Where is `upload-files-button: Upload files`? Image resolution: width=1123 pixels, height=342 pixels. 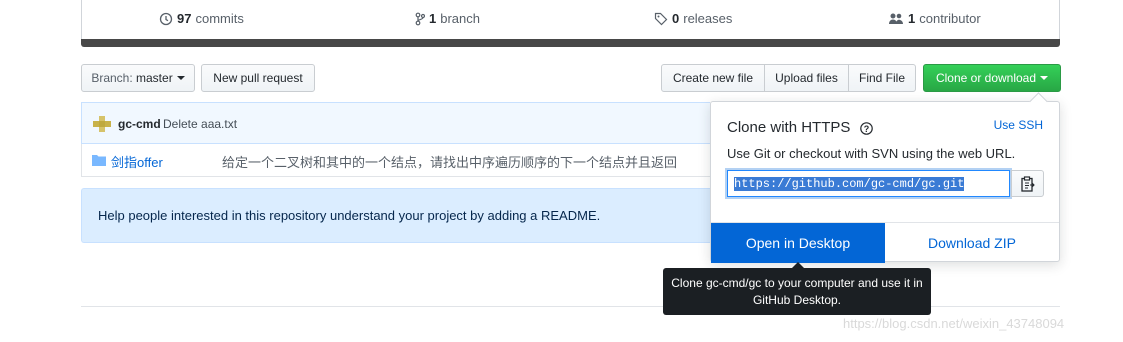
upload-files-button: Upload files is located at coordinates (806, 78).